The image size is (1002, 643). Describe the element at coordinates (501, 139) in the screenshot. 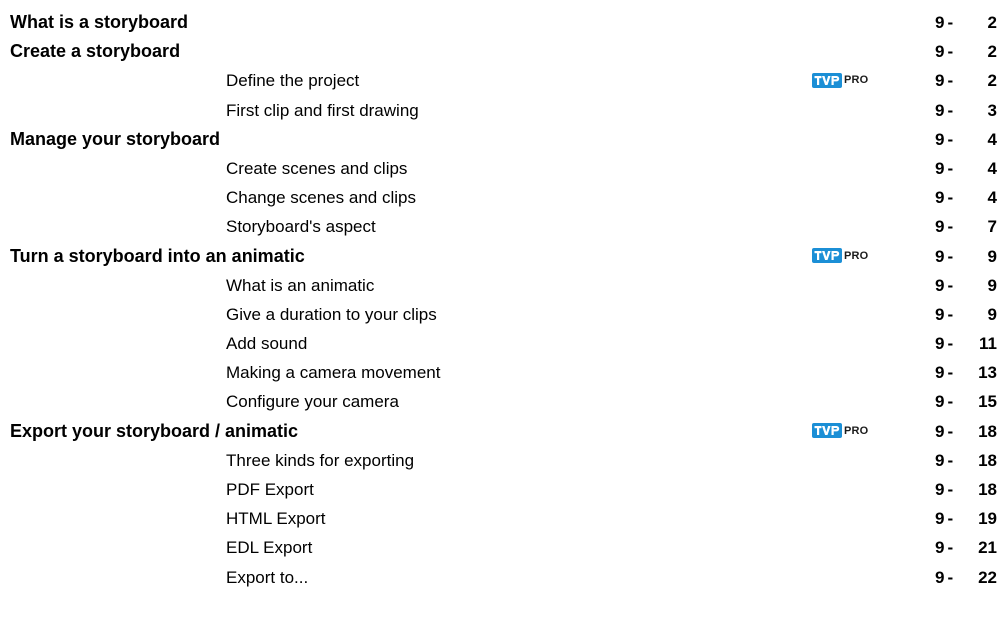

I see `toc-section: Manage your storyboard 9 - 4` at that location.